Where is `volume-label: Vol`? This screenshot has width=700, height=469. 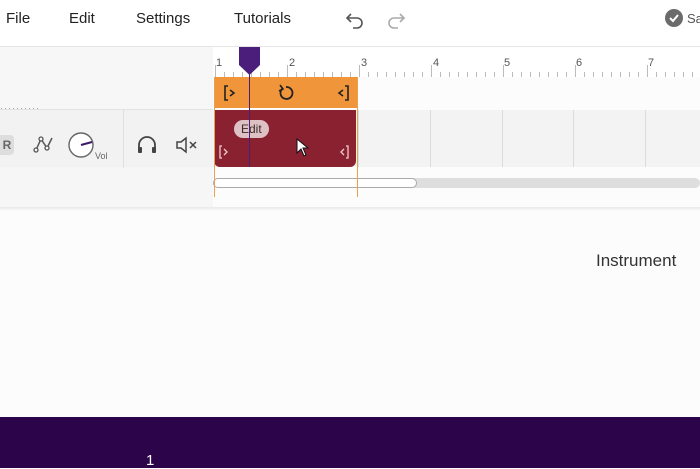 volume-label: Vol is located at coordinates (101, 156).